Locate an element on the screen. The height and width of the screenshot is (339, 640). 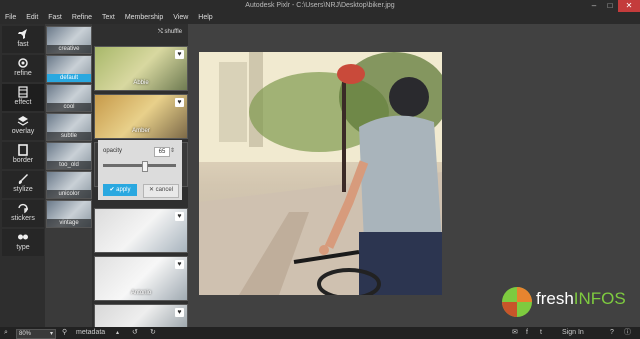
shuffle-button: ⤭ shuffle is located at coordinates (170, 32).